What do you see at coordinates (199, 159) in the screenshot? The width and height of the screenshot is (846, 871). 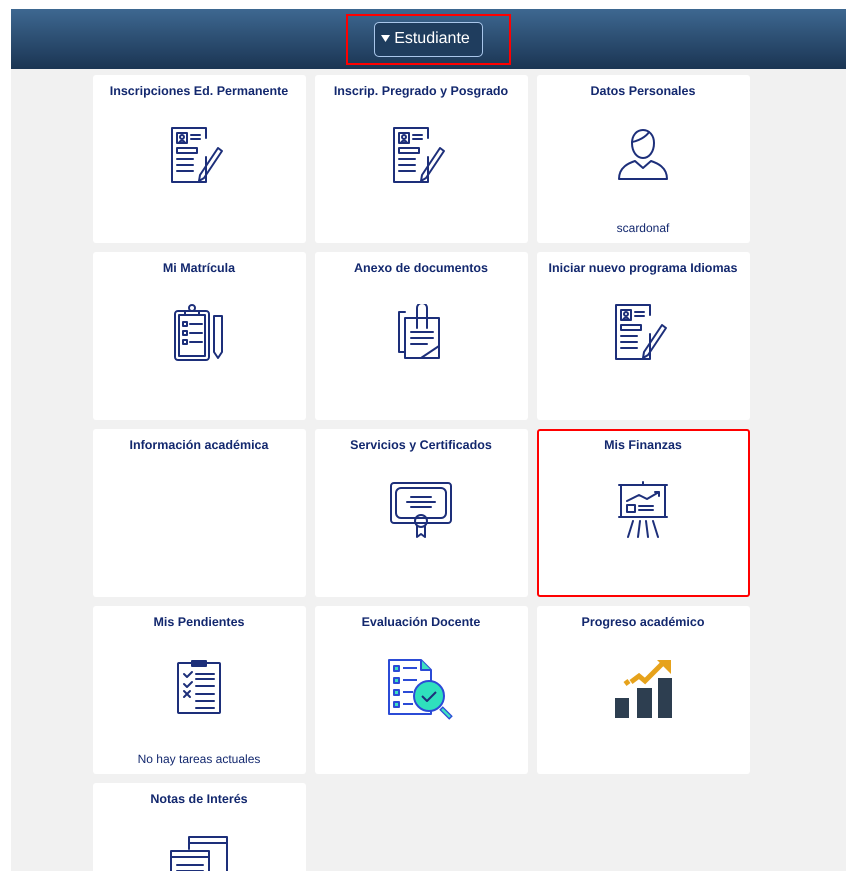 I see `tile: Inscripciones Ed. Permanente` at bounding box center [199, 159].